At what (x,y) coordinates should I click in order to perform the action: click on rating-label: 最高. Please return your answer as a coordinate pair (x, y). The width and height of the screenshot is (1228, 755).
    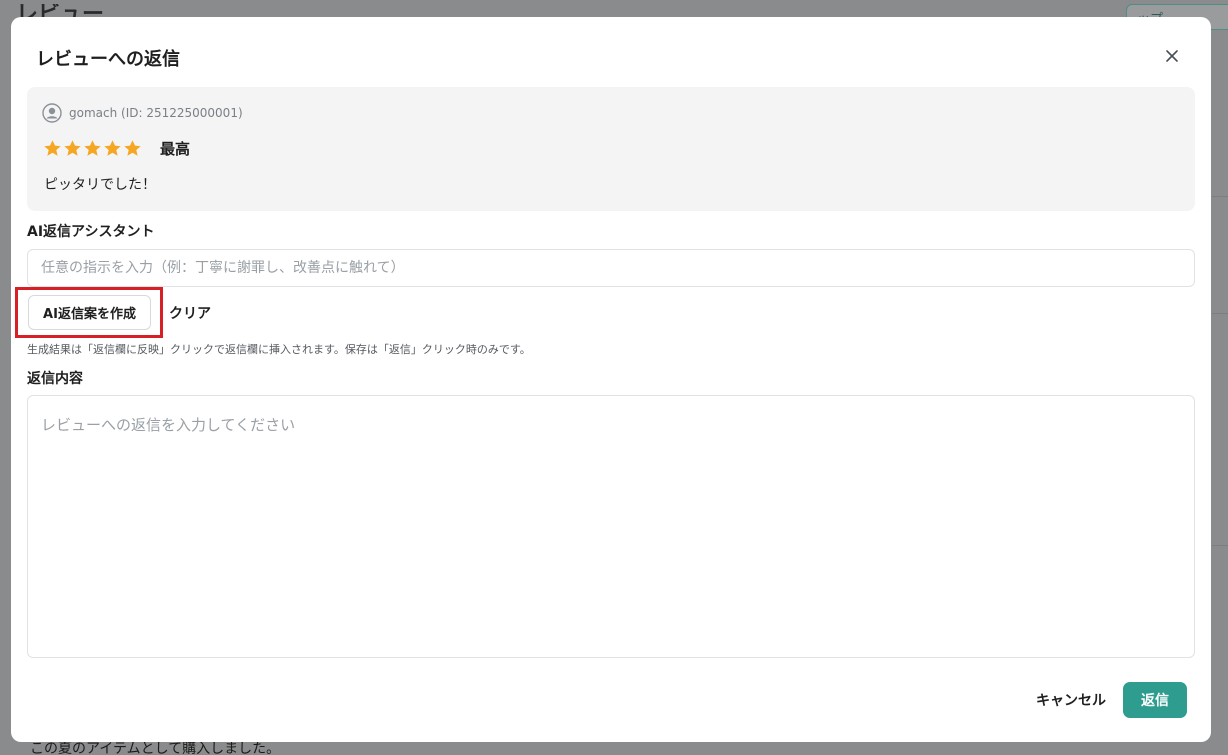
    Looking at the image, I should click on (175, 149).